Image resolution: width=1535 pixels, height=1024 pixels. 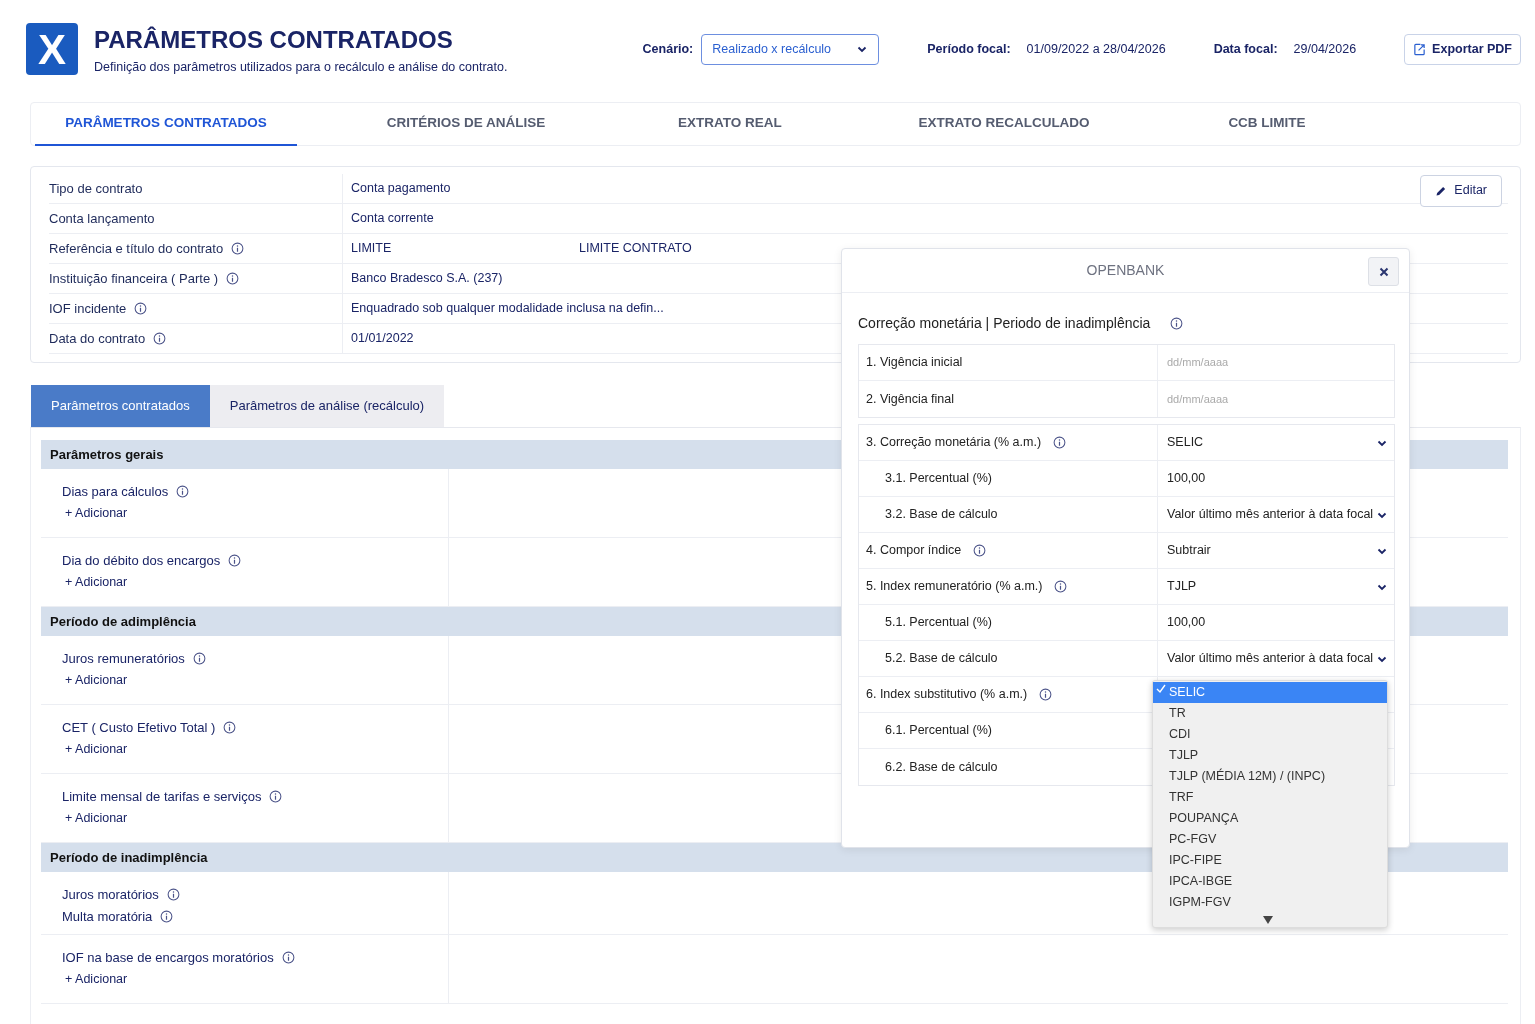 What do you see at coordinates (1270, 692) in the screenshot?
I see `dropdown-option: SELIC` at bounding box center [1270, 692].